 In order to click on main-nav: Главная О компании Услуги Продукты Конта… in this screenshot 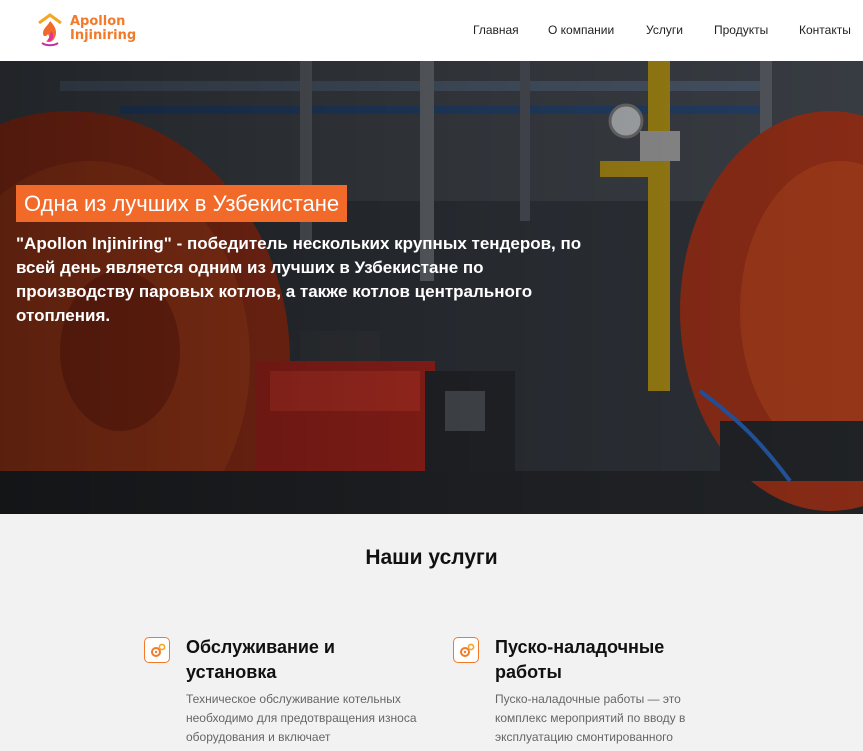, I will do `click(431, 31)`.